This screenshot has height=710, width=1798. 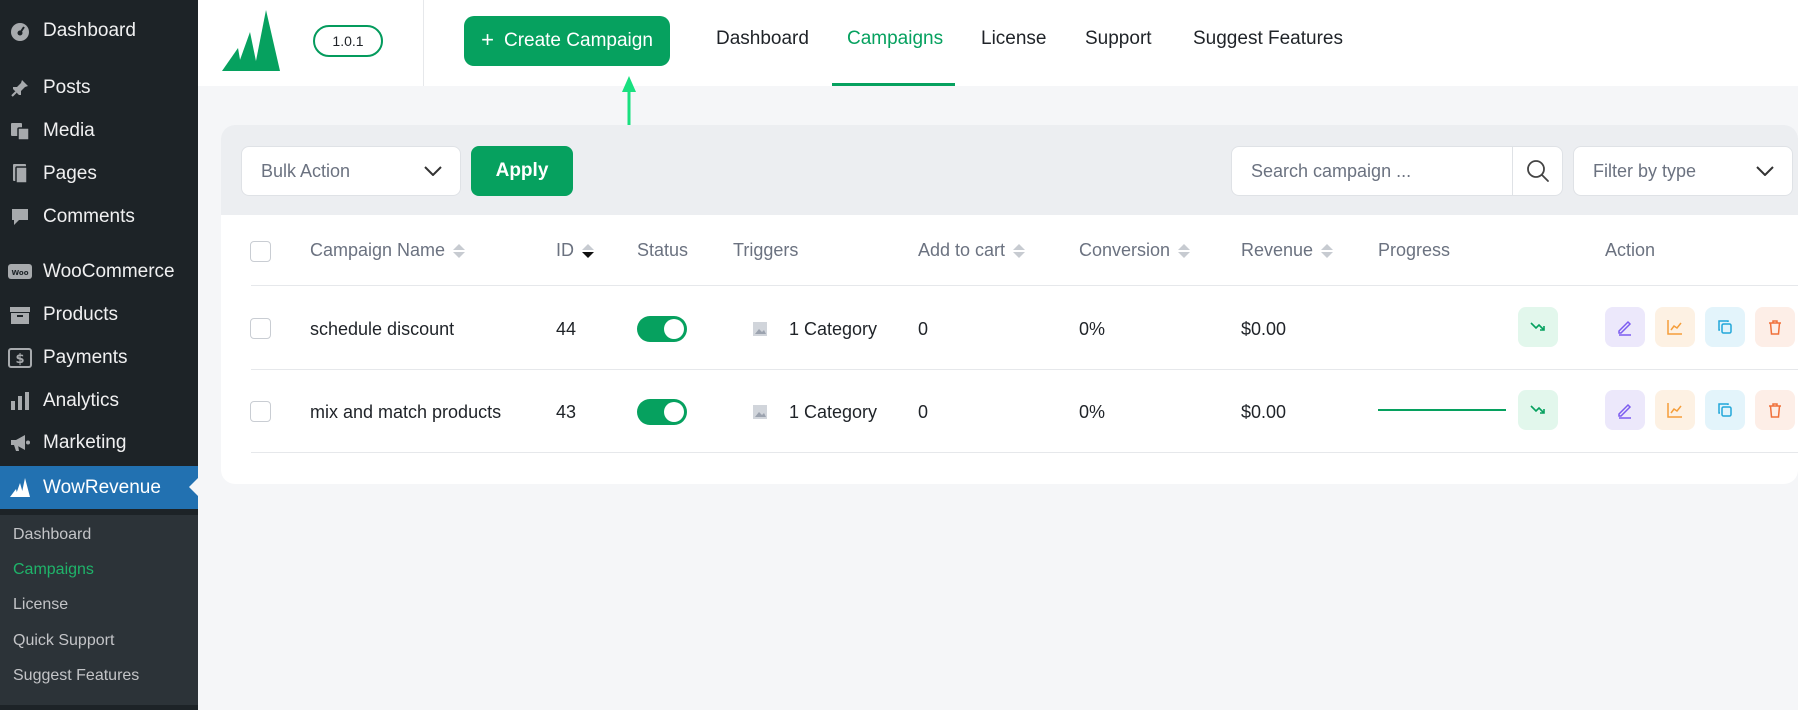 I want to click on sidebar-item-label: Analytics, so click(x=81, y=400).